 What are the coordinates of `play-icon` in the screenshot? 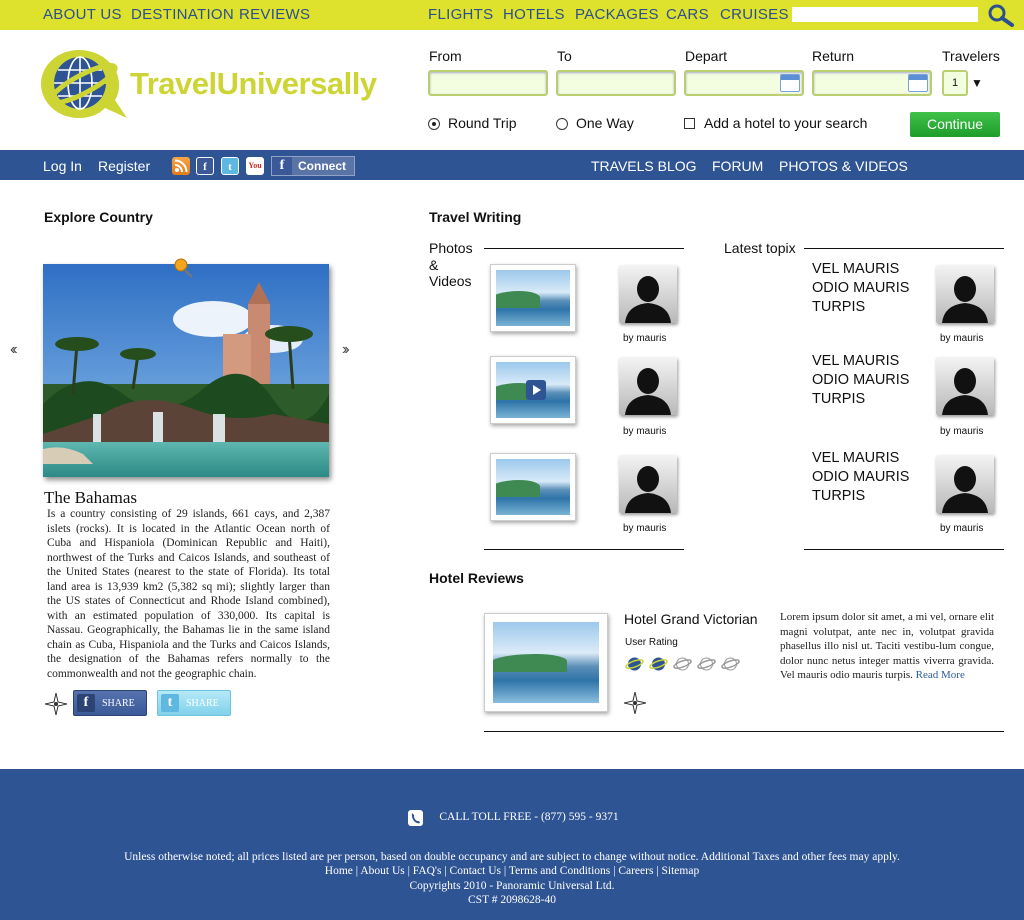 It's located at (536, 390).